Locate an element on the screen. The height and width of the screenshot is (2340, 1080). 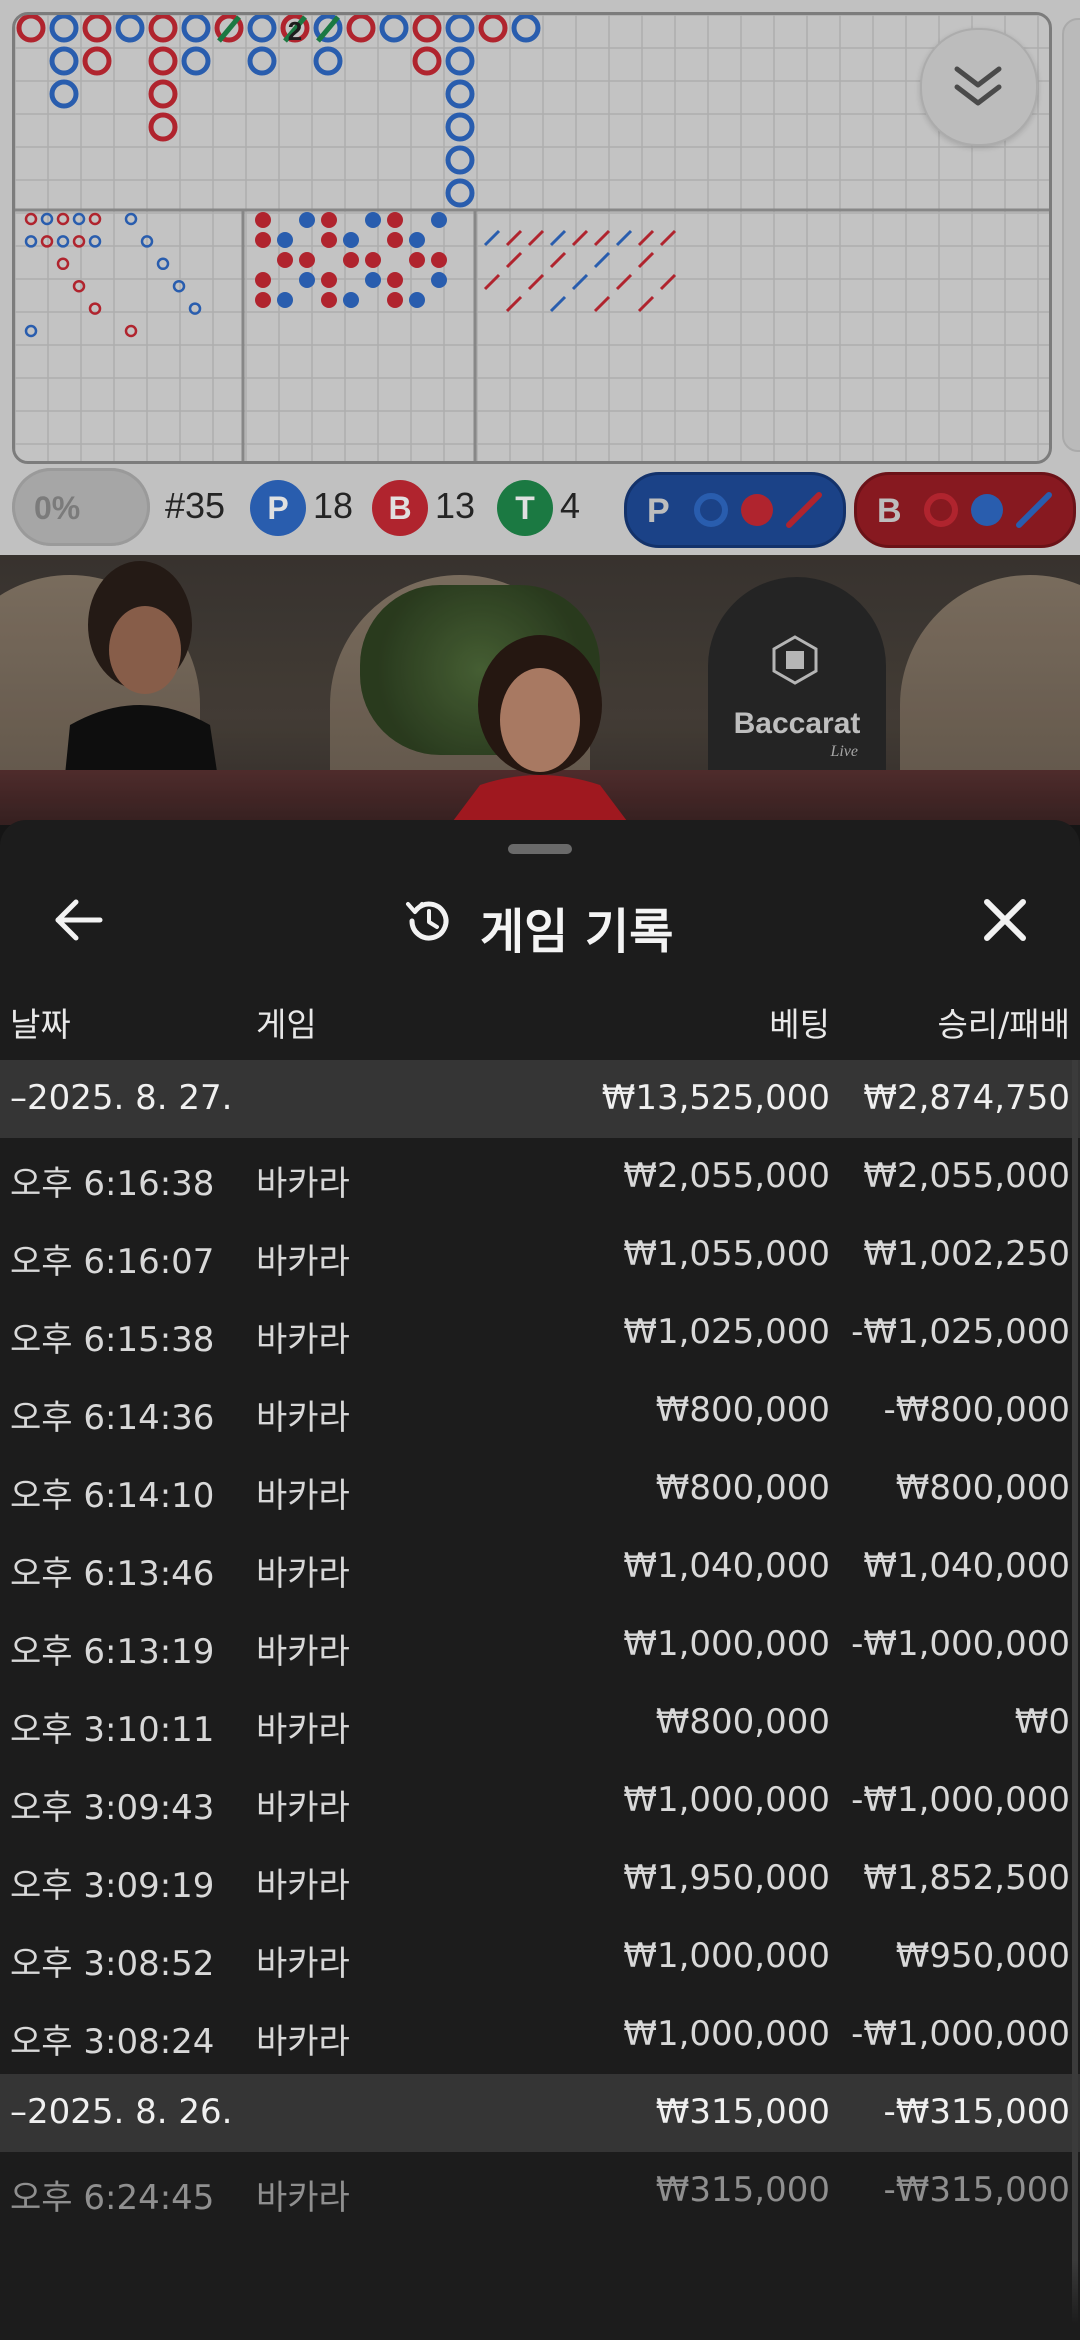
player-chip: P is located at coordinates (278, 508).